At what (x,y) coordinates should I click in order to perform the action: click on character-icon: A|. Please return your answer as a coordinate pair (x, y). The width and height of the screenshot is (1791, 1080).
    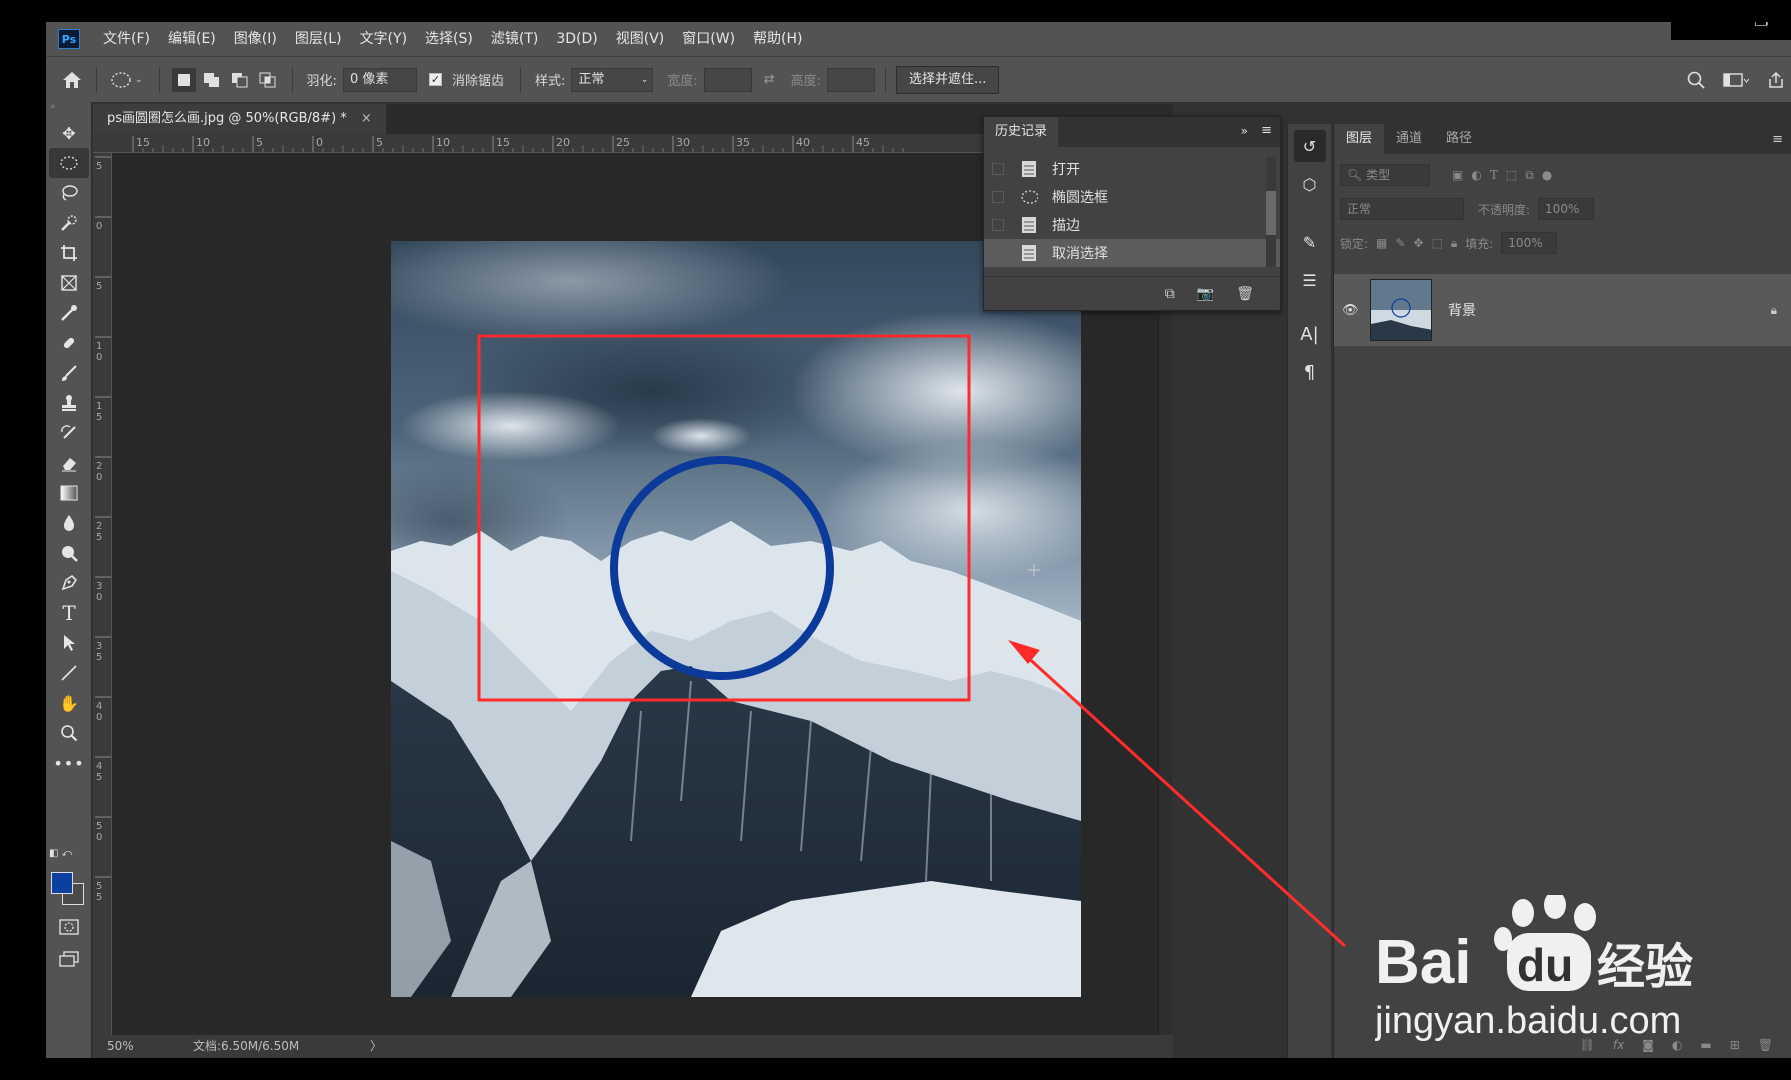
    Looking at the image, I should click on (1310, 334).